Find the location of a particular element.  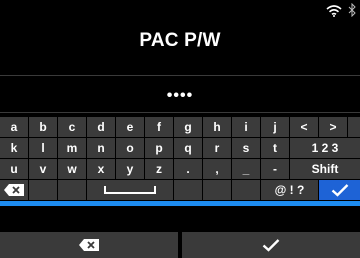

key-i: i is located at coordinates (246, 127).